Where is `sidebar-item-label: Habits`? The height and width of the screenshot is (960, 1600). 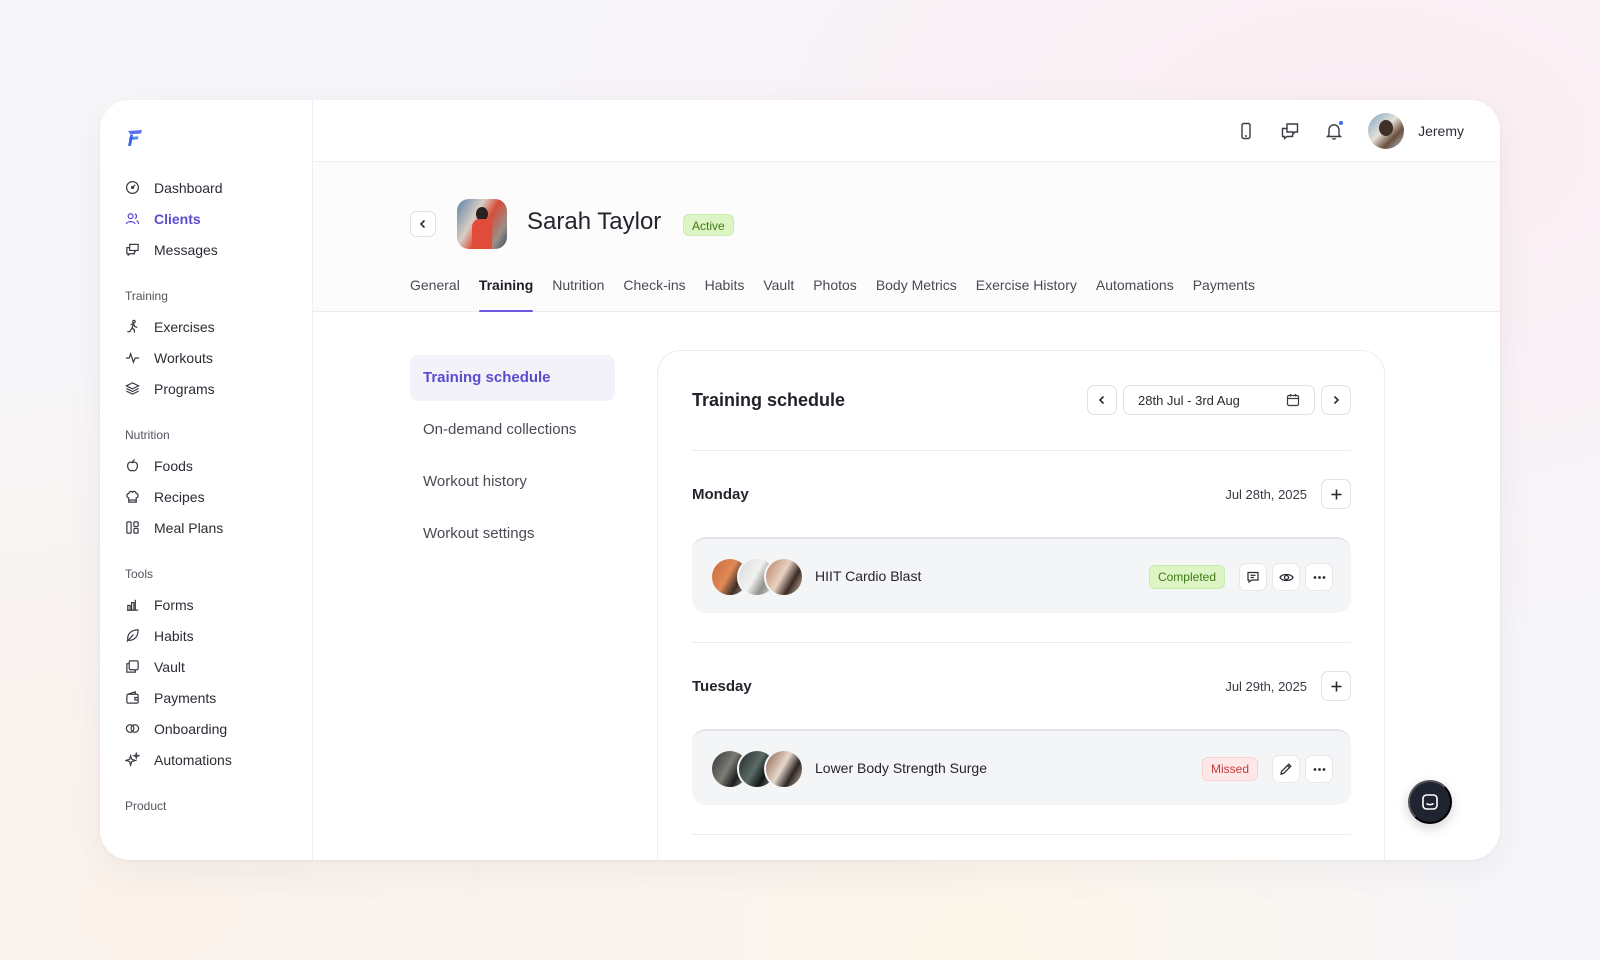 sidebar-item-label: Habits is located at coordinates (174, 635).